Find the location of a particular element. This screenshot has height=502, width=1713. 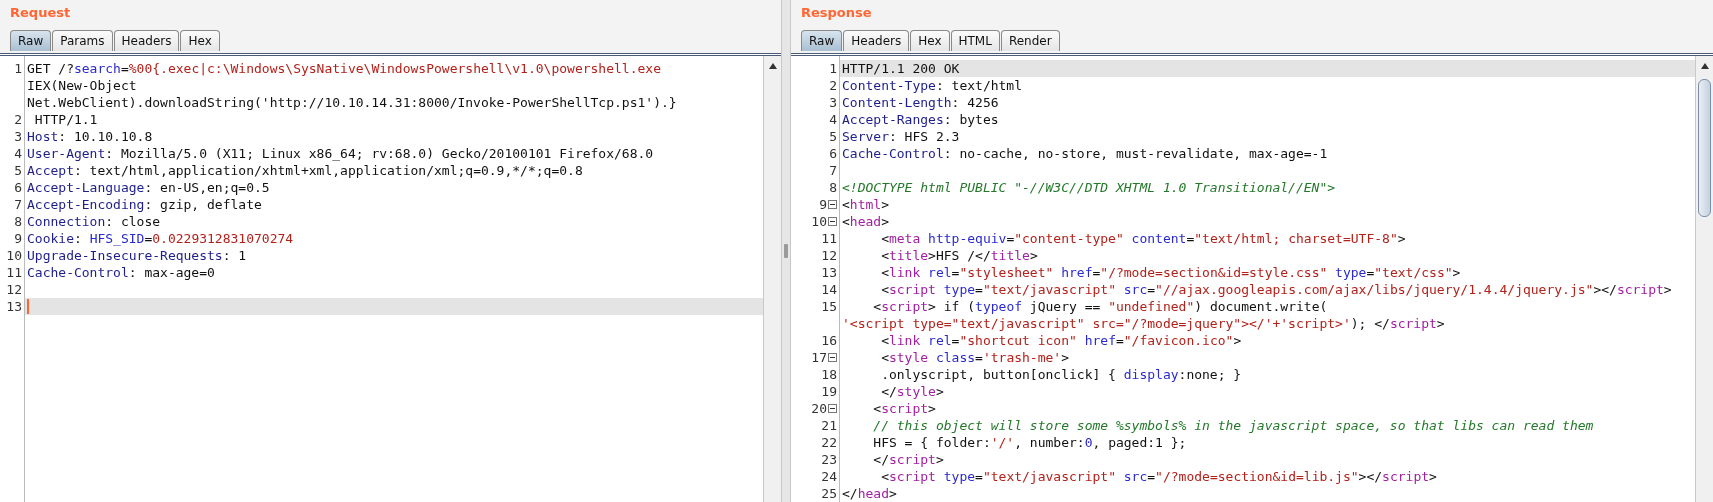

editor-tab: Params is located at coordinates (82, 40).